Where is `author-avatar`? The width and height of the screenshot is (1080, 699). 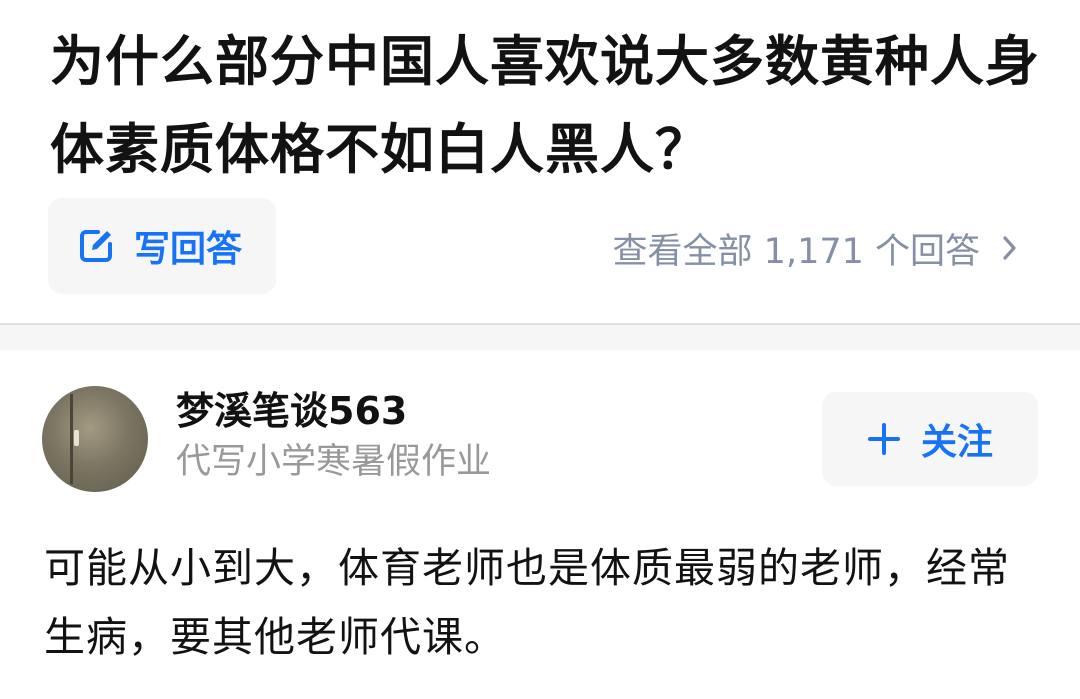
author-avatar is located at coordinates (95, 439).